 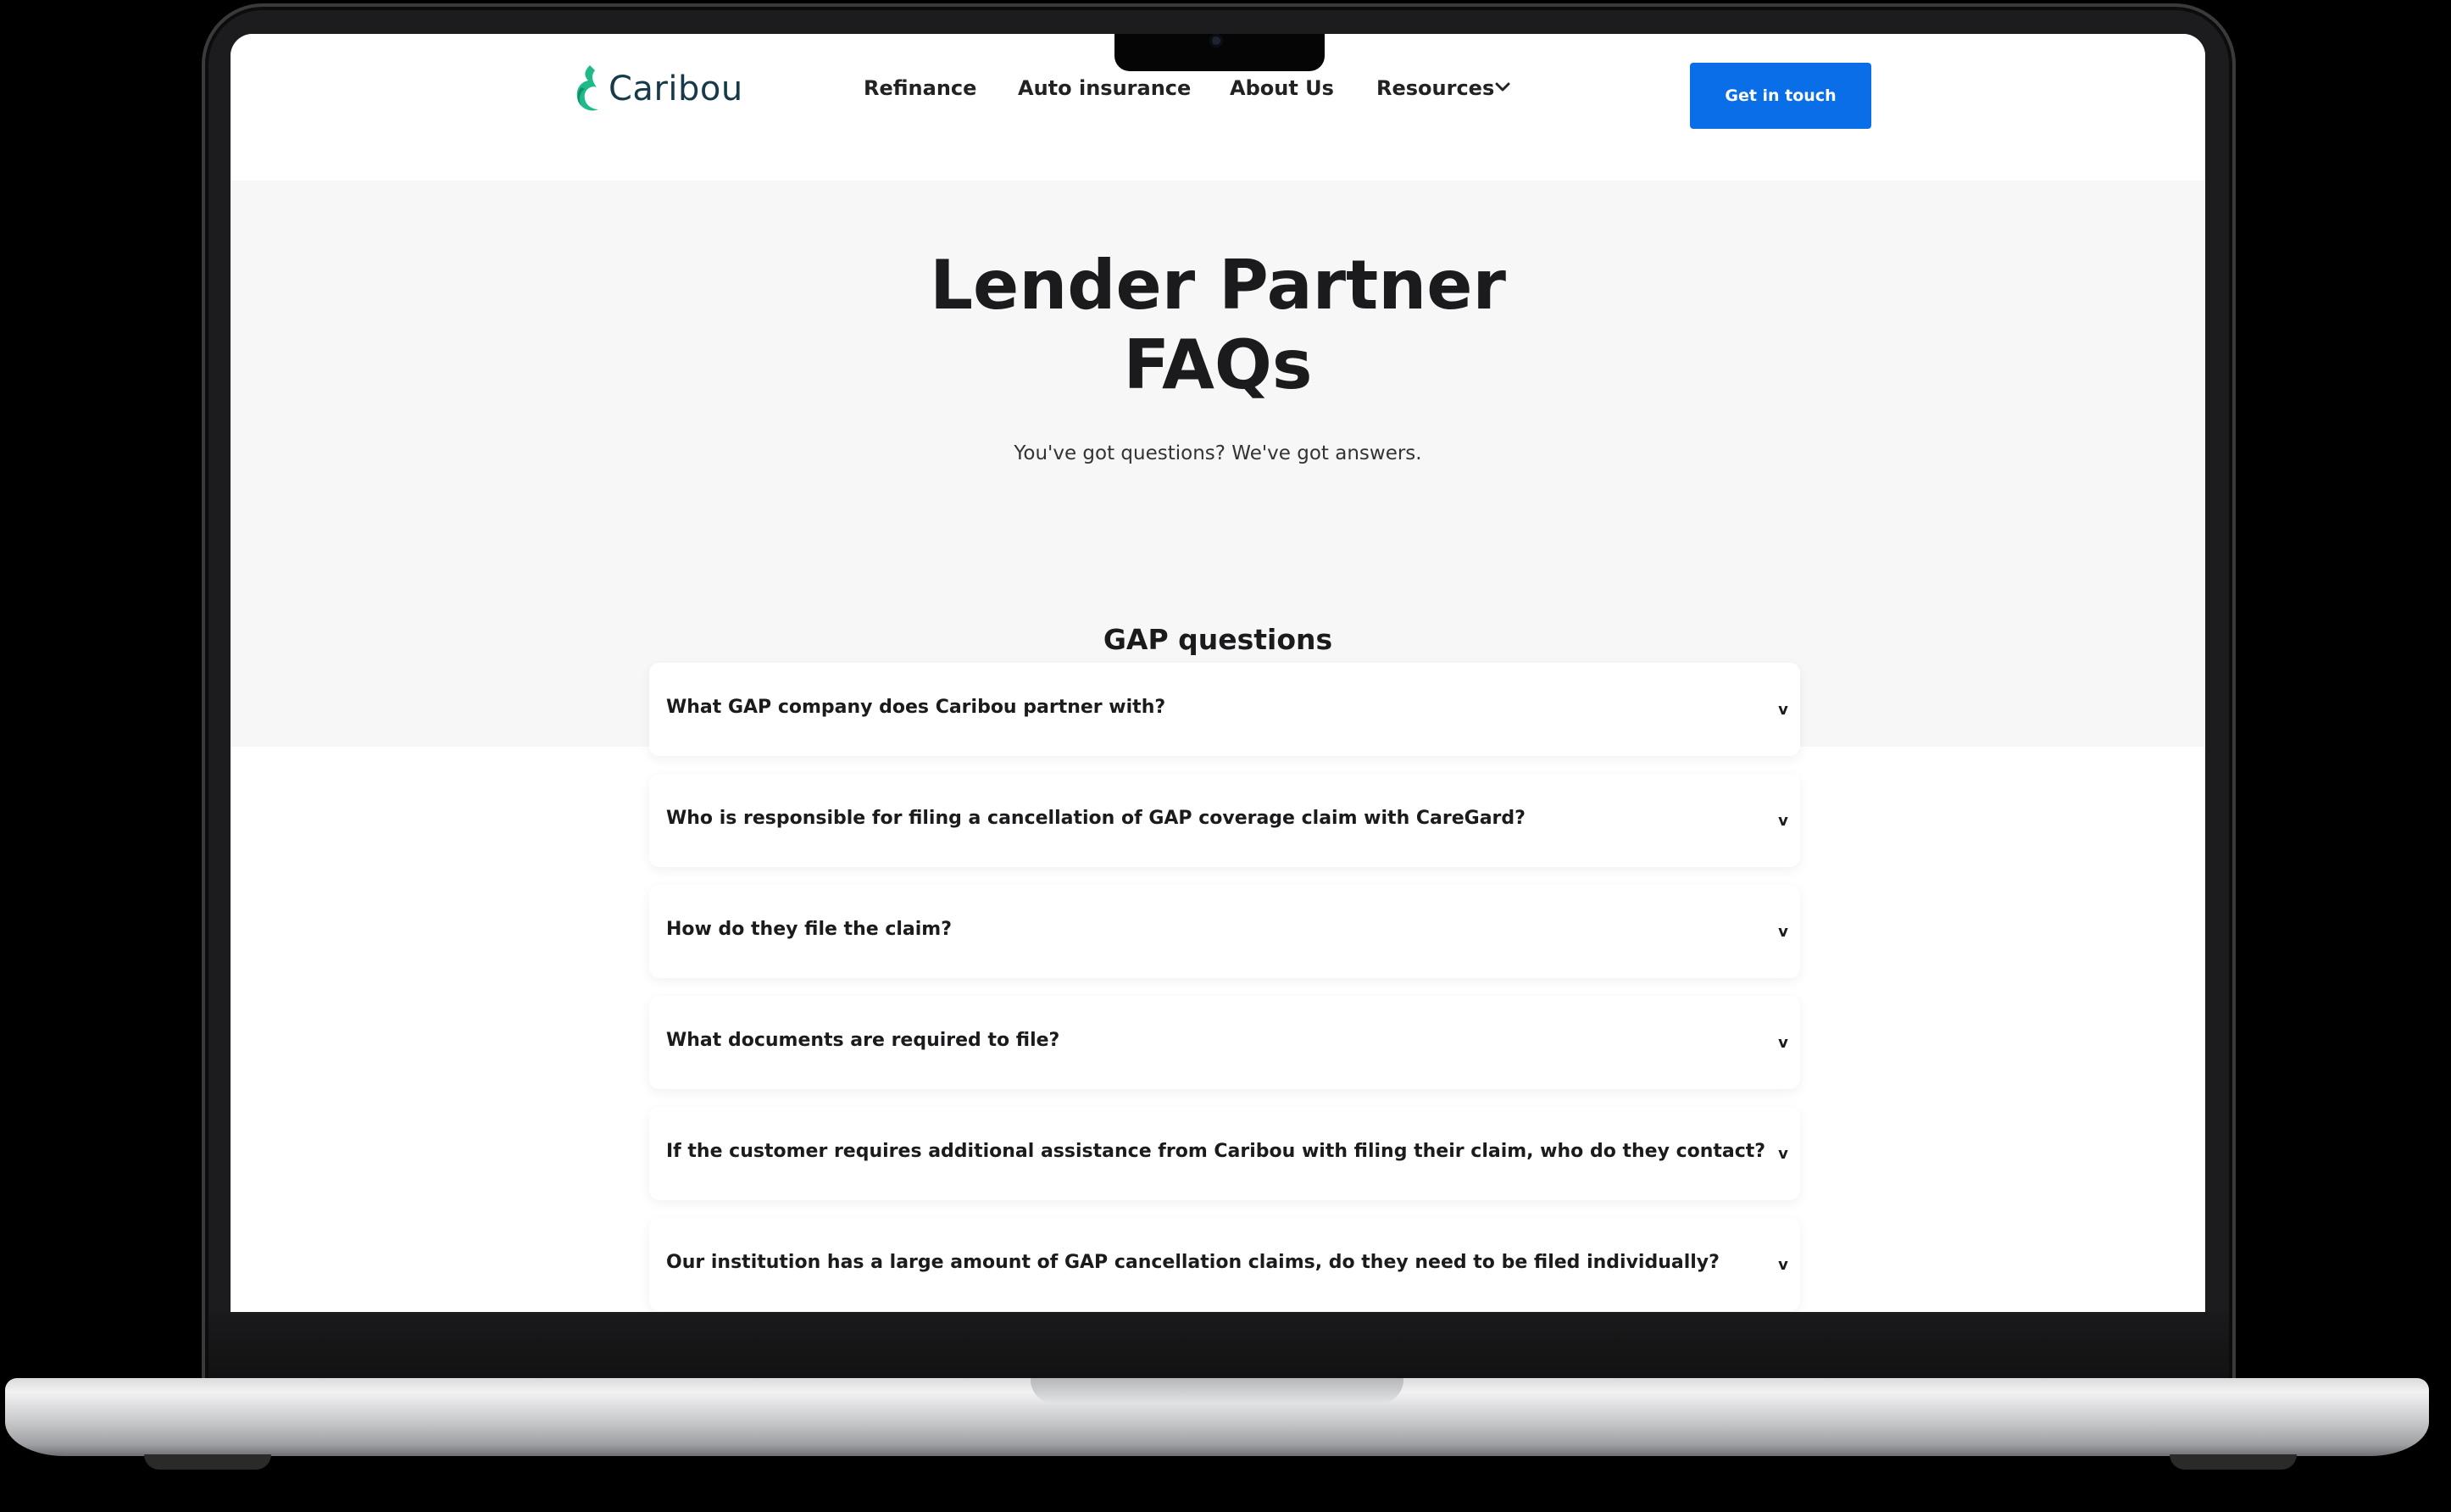 What do you see at coordinates (1104, 88) in the screenshot?
I see `nav-link-auto-insurance: Auto insurance` at bounding box center [1104, 88].